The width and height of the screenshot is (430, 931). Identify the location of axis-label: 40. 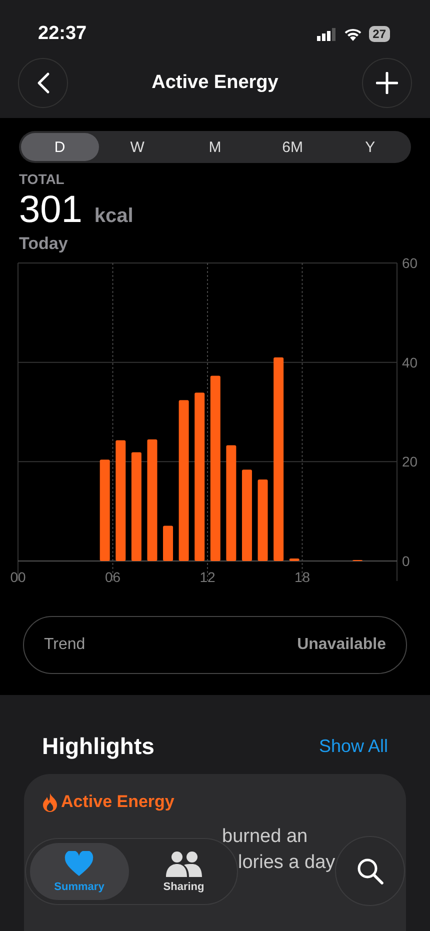
(410, 362).